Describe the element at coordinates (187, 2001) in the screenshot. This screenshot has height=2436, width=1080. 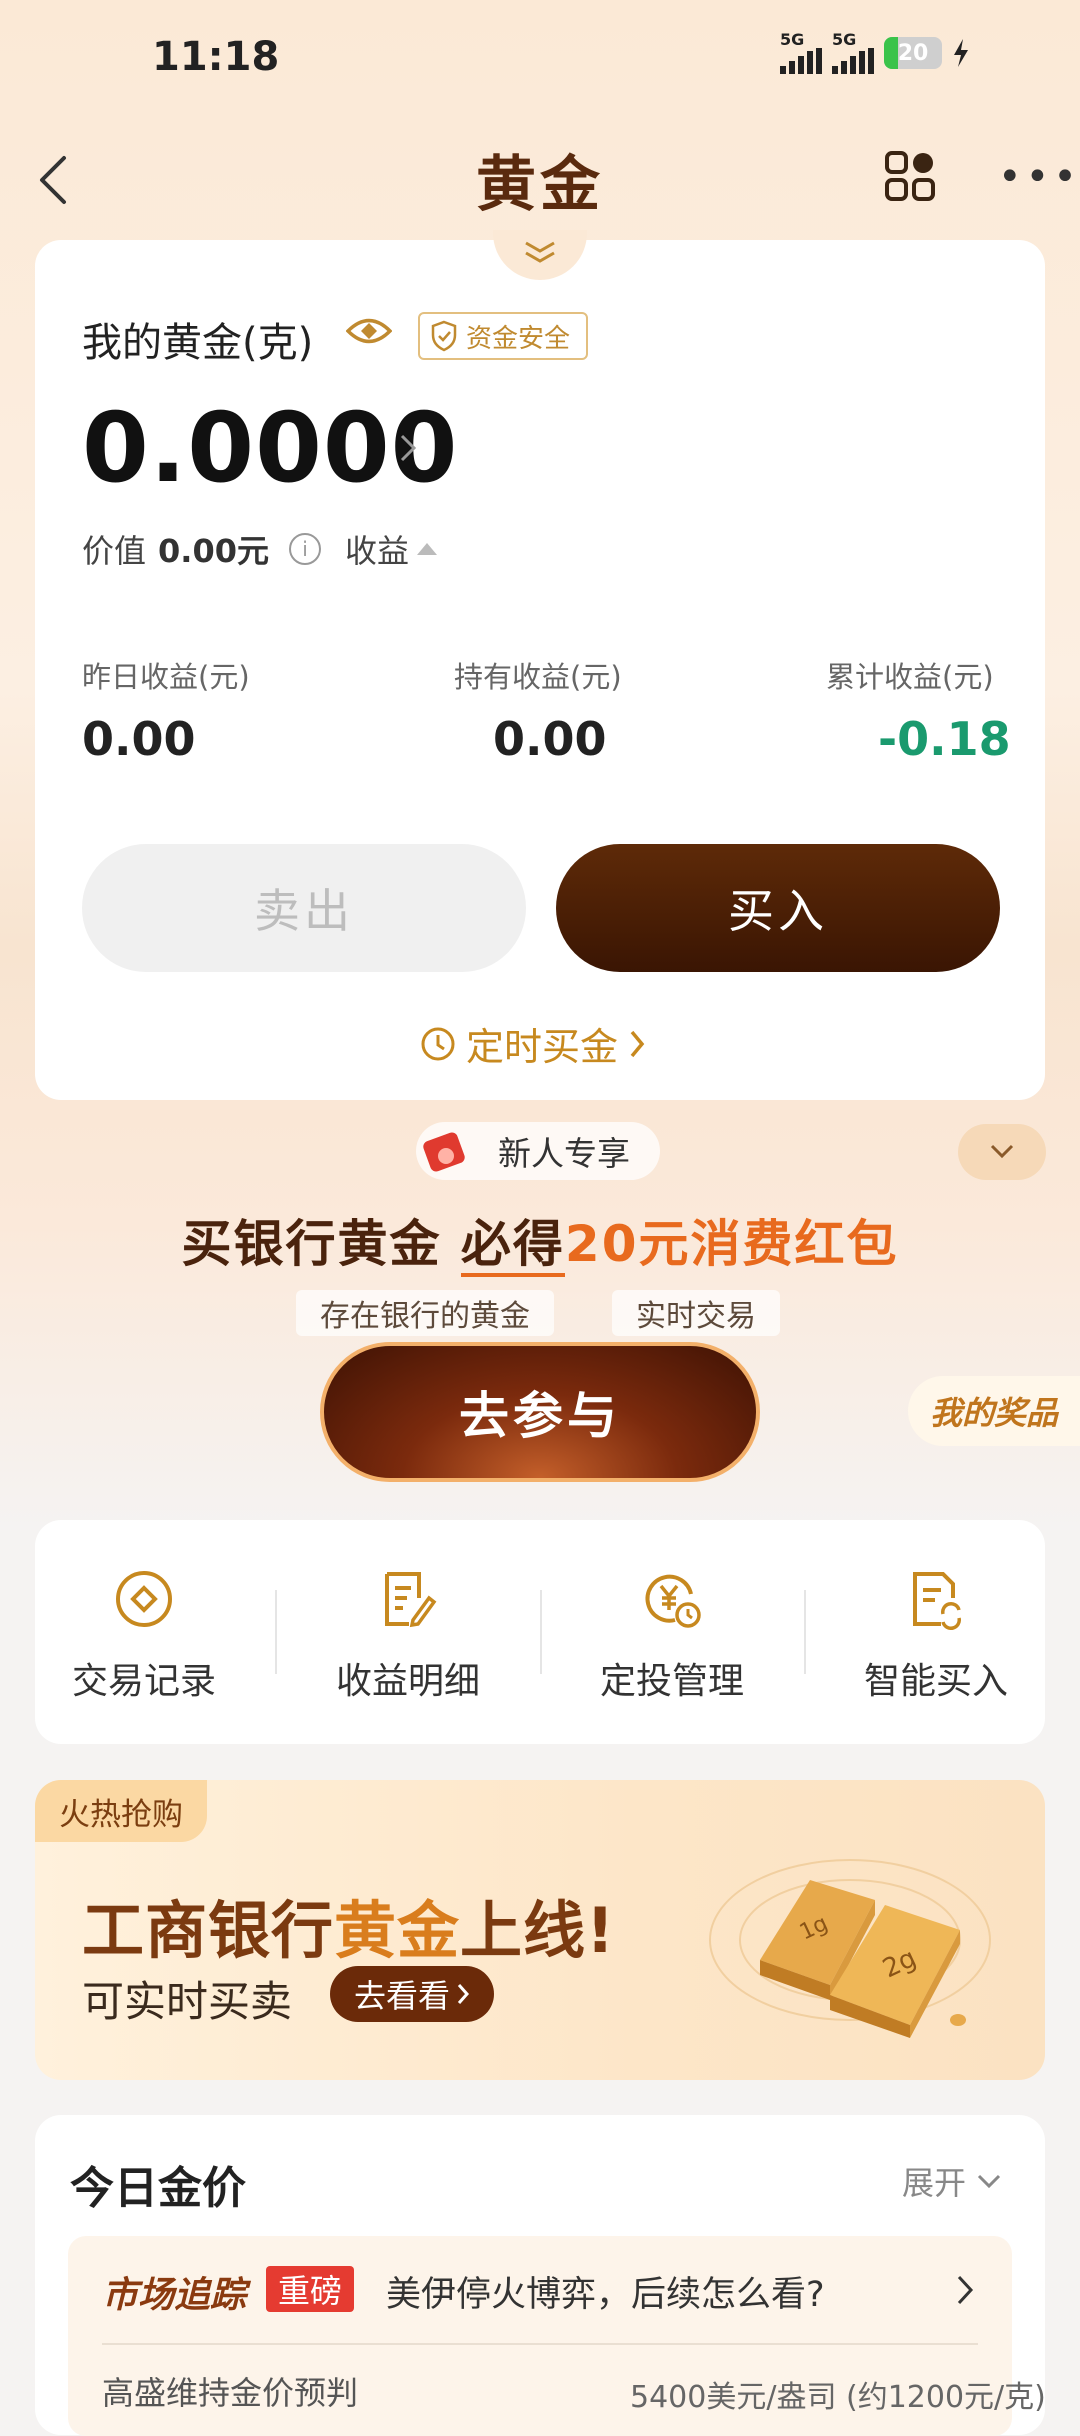
I see `banner-subtitle: 可实时买卖` at that location.